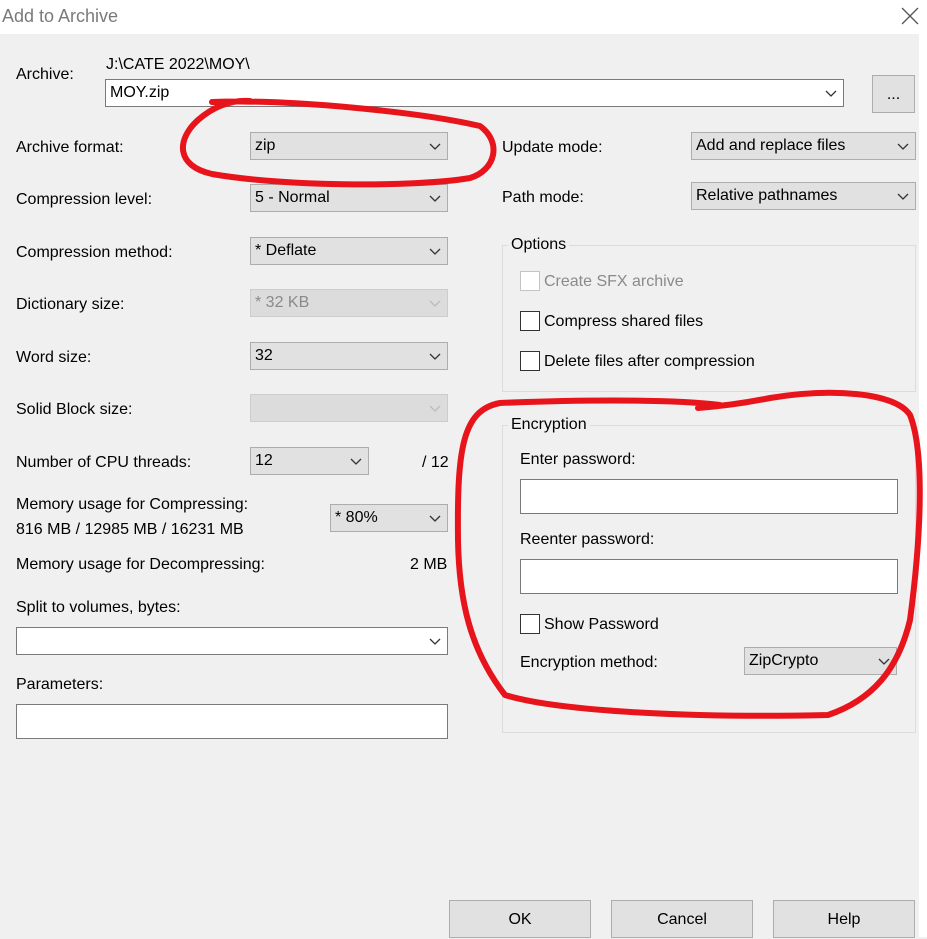 The width and height of the screenshot is (927, 939). I want to click on compression-method-value: * Deflate, so click(286, 250).